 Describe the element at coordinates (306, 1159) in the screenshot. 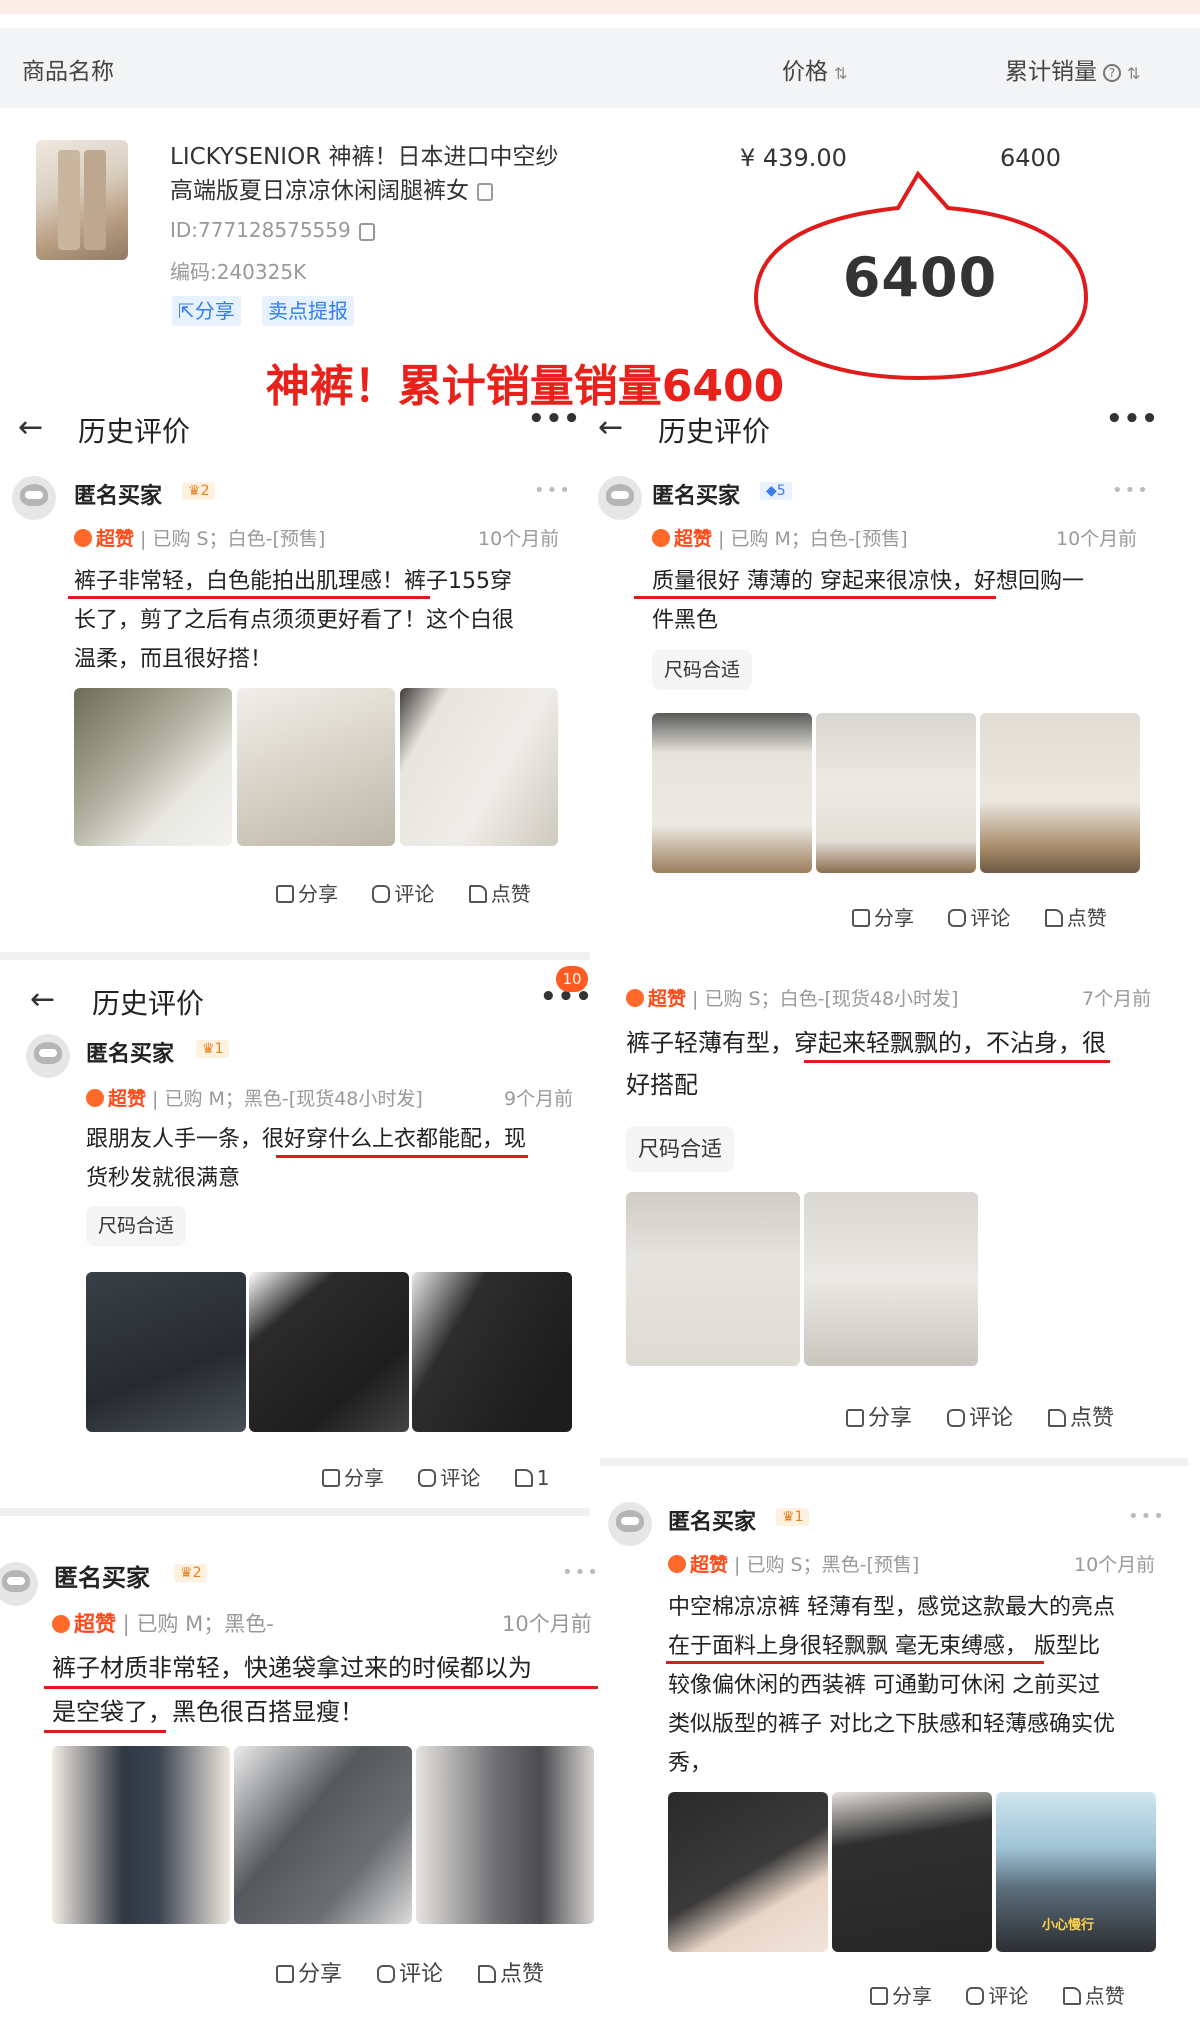

I see `review-text: 跟朋友人手一条，很好穿什么上衣都能配，现 货秒发就很满意` at that location.